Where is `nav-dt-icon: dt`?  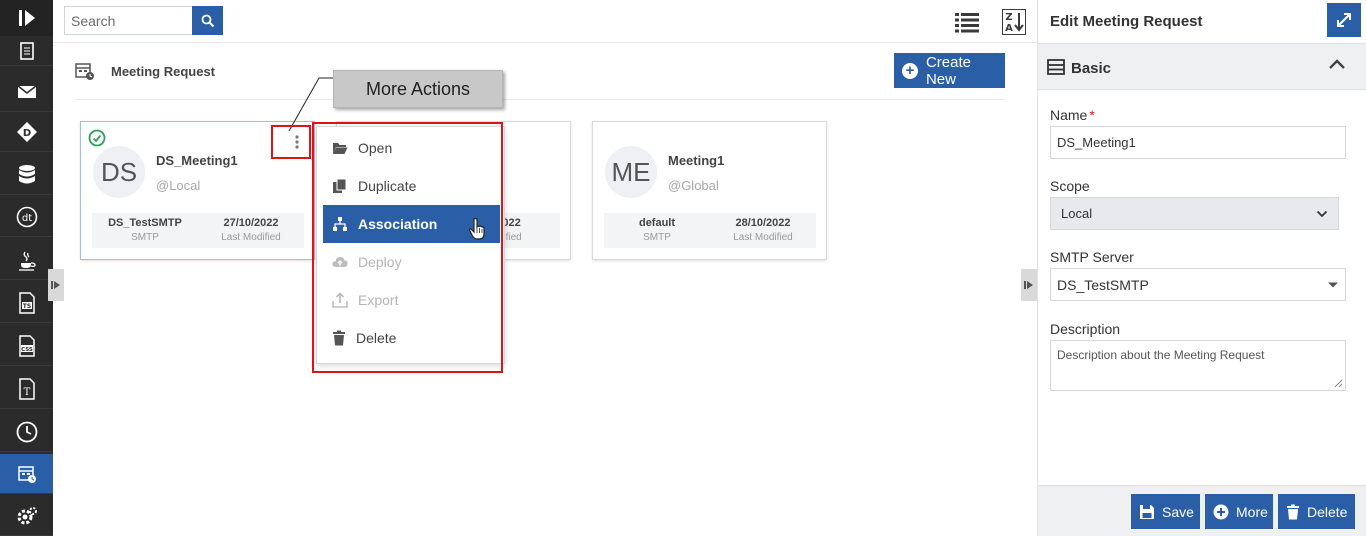 nav-dt-icon: dt is located at coordinates (26, 217).